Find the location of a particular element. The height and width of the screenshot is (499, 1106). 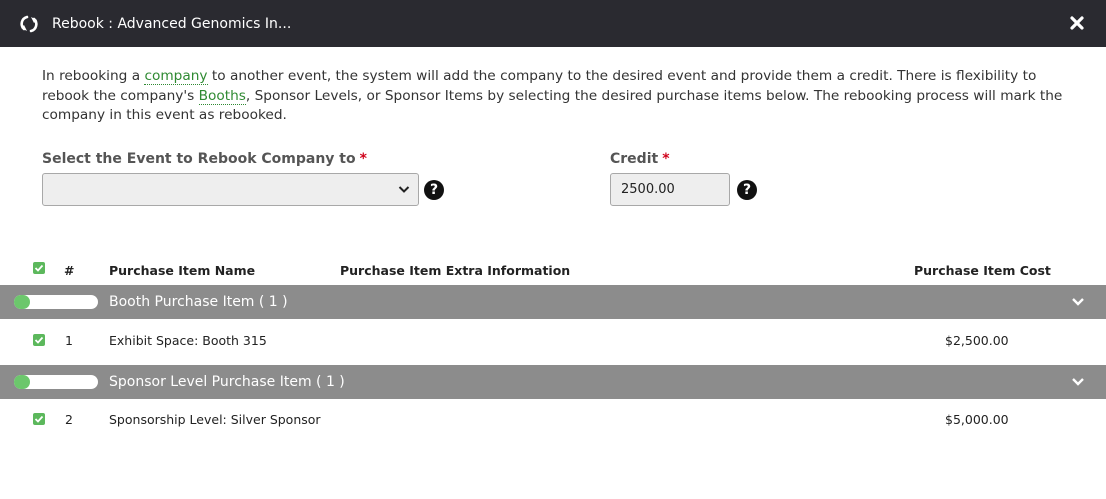

row-number: 2 is located at coordinates (69, 419).